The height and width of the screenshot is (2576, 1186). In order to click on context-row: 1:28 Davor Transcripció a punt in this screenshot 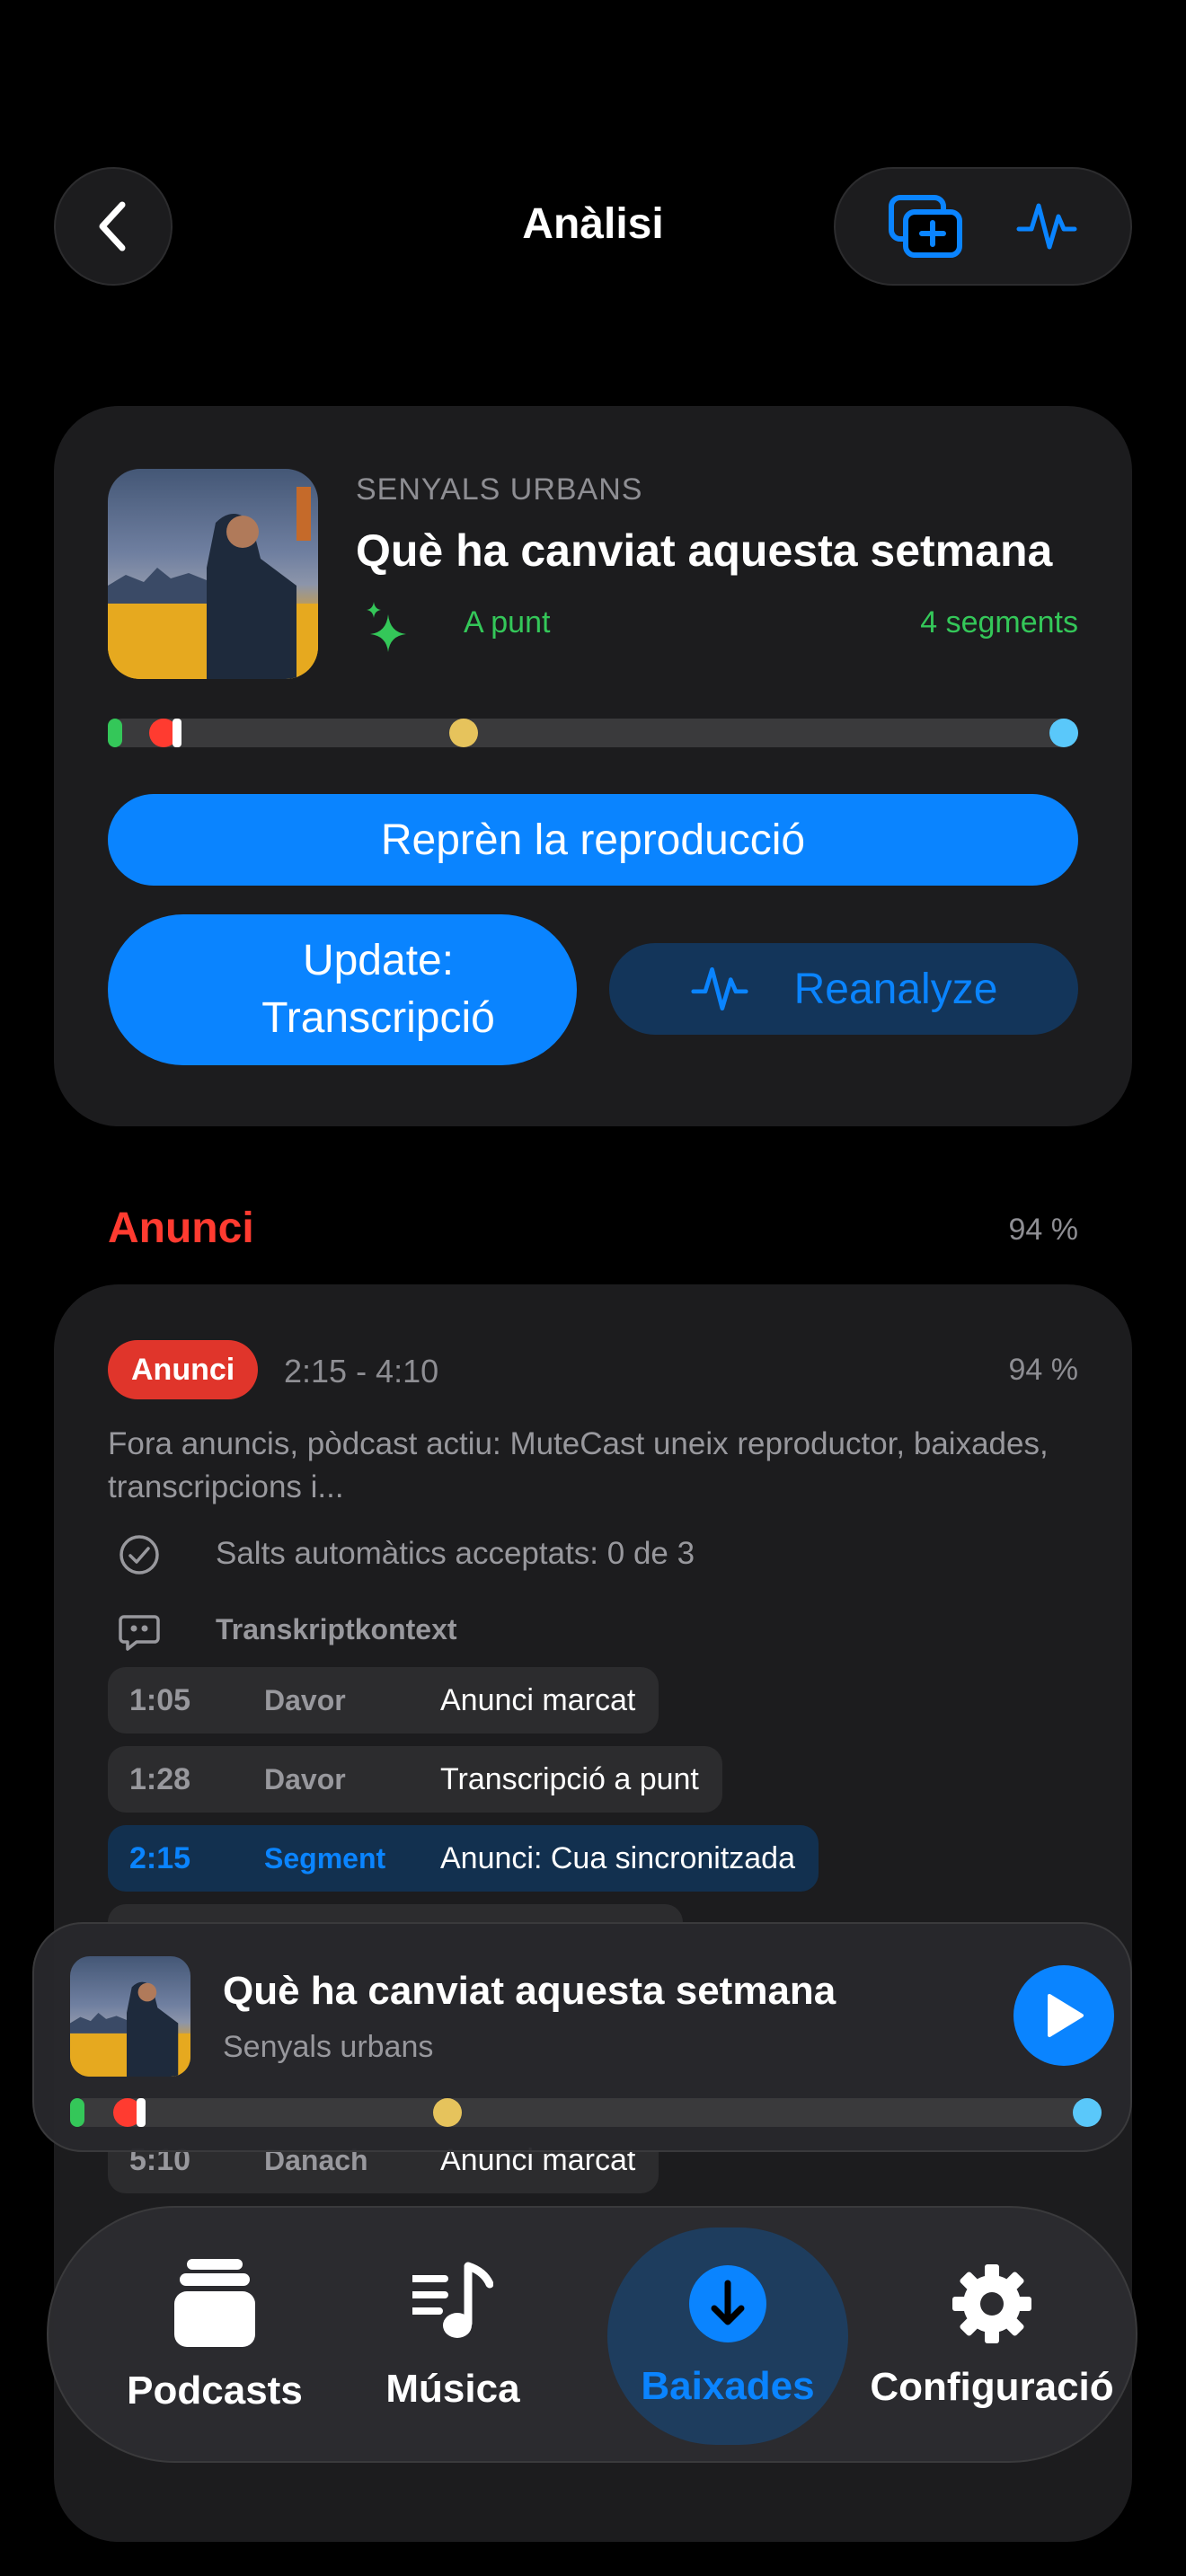, I will do `click(415, 1779)`.